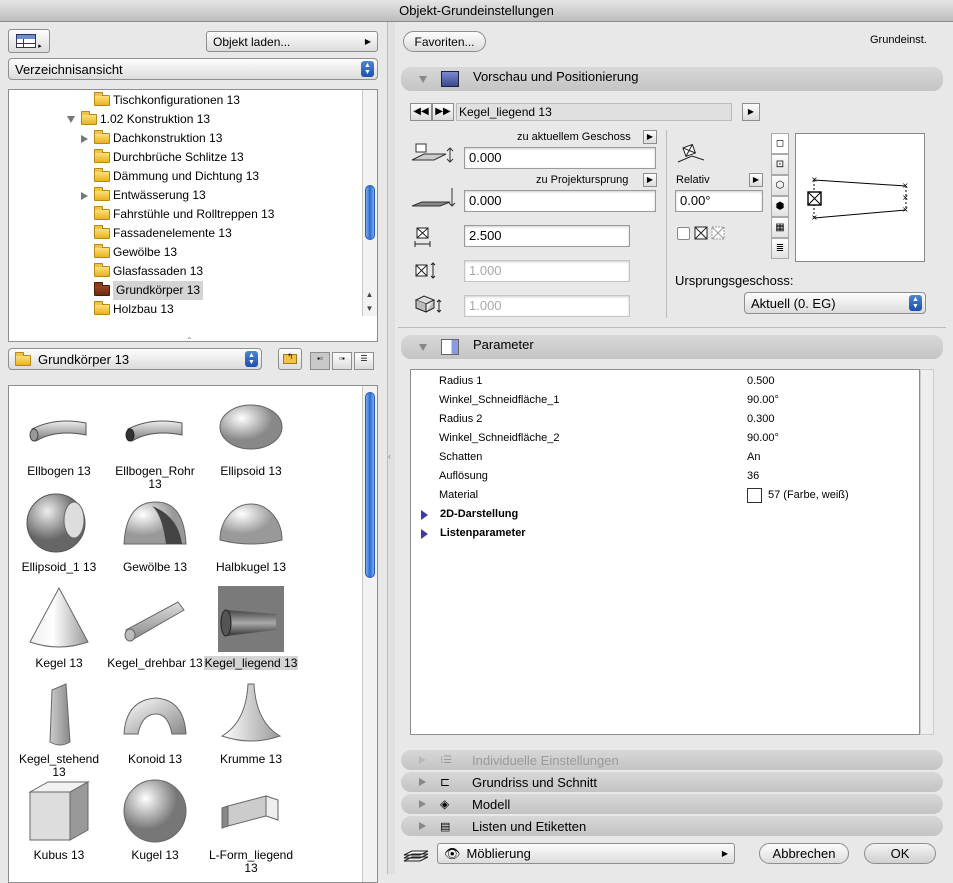 This screenshot has height=883, width=953. I want to click on tree-item: Glasfassaden 13, so click(142, 271).